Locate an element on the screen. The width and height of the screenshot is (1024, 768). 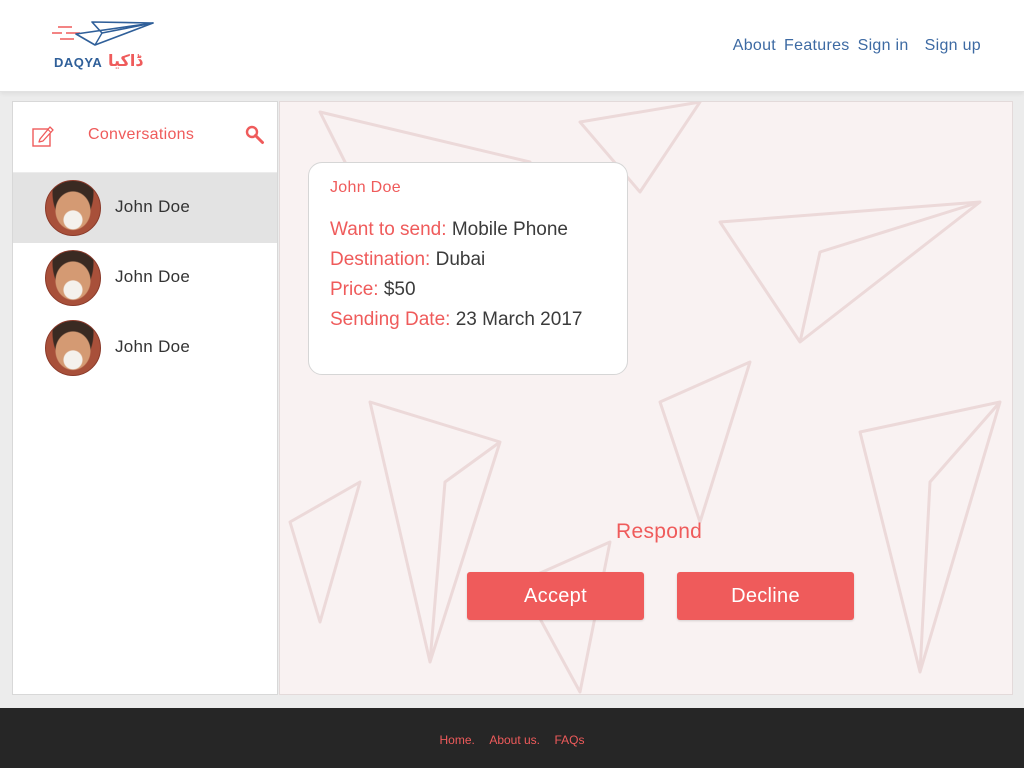
field-value: 23 March 2017 is located at coordinates (519, 319).